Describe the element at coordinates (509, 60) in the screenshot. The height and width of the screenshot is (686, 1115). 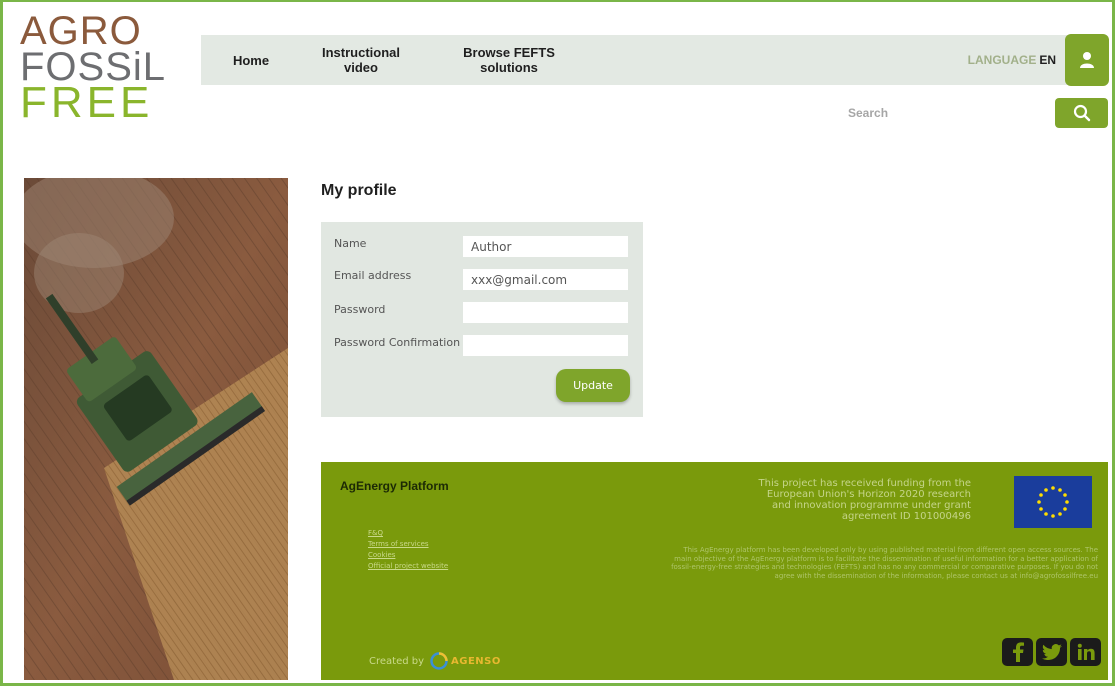
I see `nav-browse-fefts-solutions: Browse FEFTS solutions` at that location.